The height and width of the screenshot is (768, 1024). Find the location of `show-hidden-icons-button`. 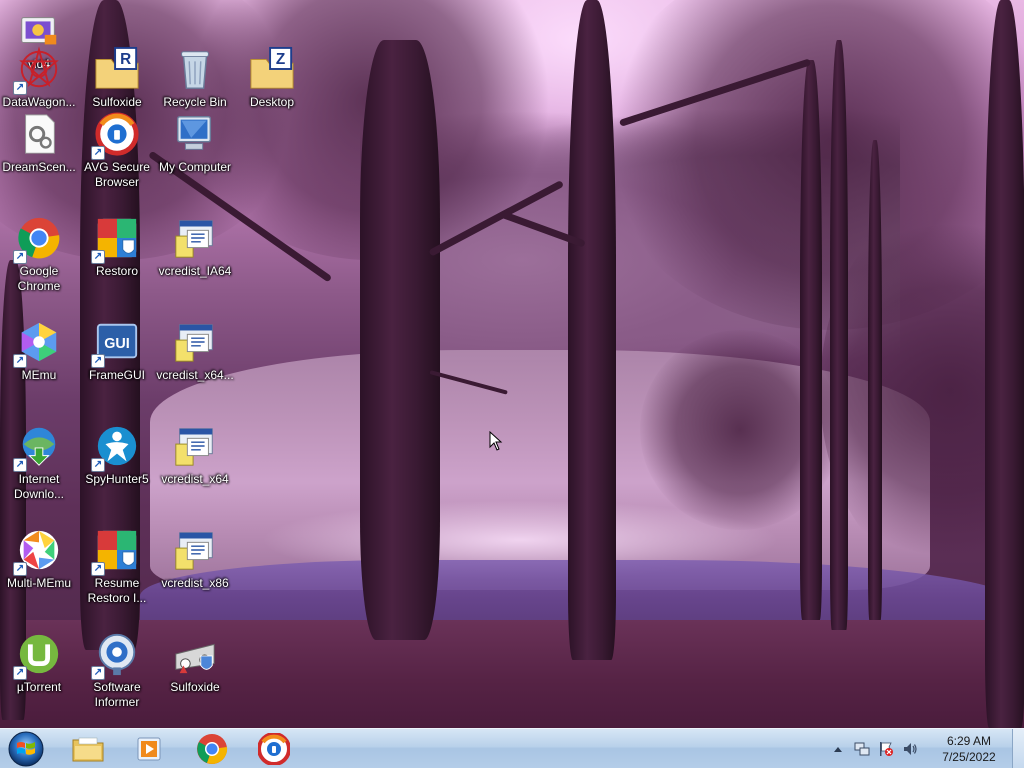

show-hidden-icons-button is located at coordinates (838, 749).